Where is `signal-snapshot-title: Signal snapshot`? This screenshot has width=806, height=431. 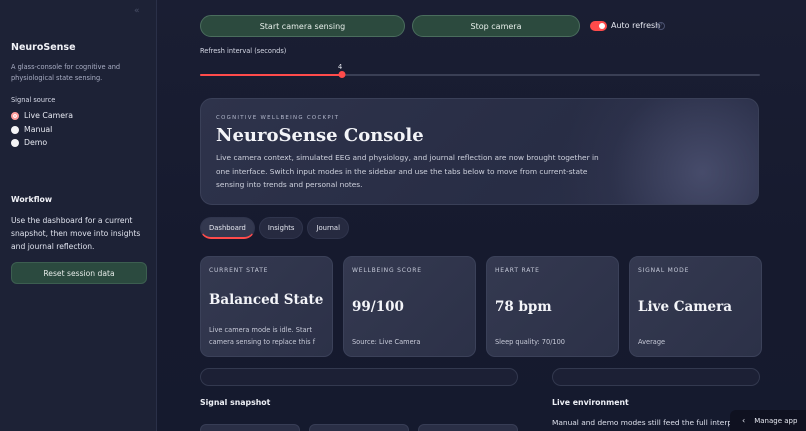 signal-snapshot-title: Signal snapshot is located at coordinates (235, 402).